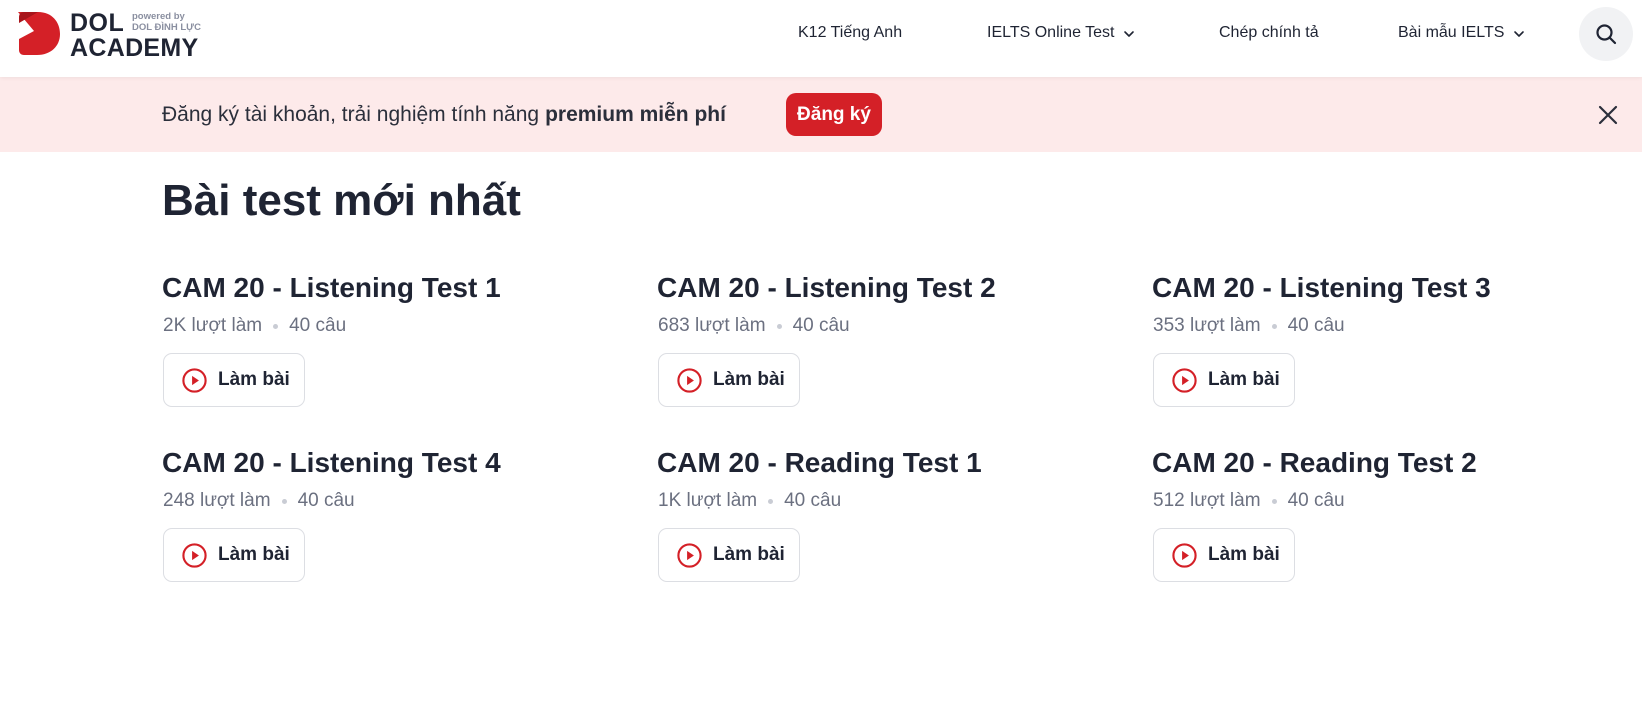 This screenshot has height=706, width=1642. I want to click on test-meta: 1K lượt làm 40 câu, so click(749, 501).